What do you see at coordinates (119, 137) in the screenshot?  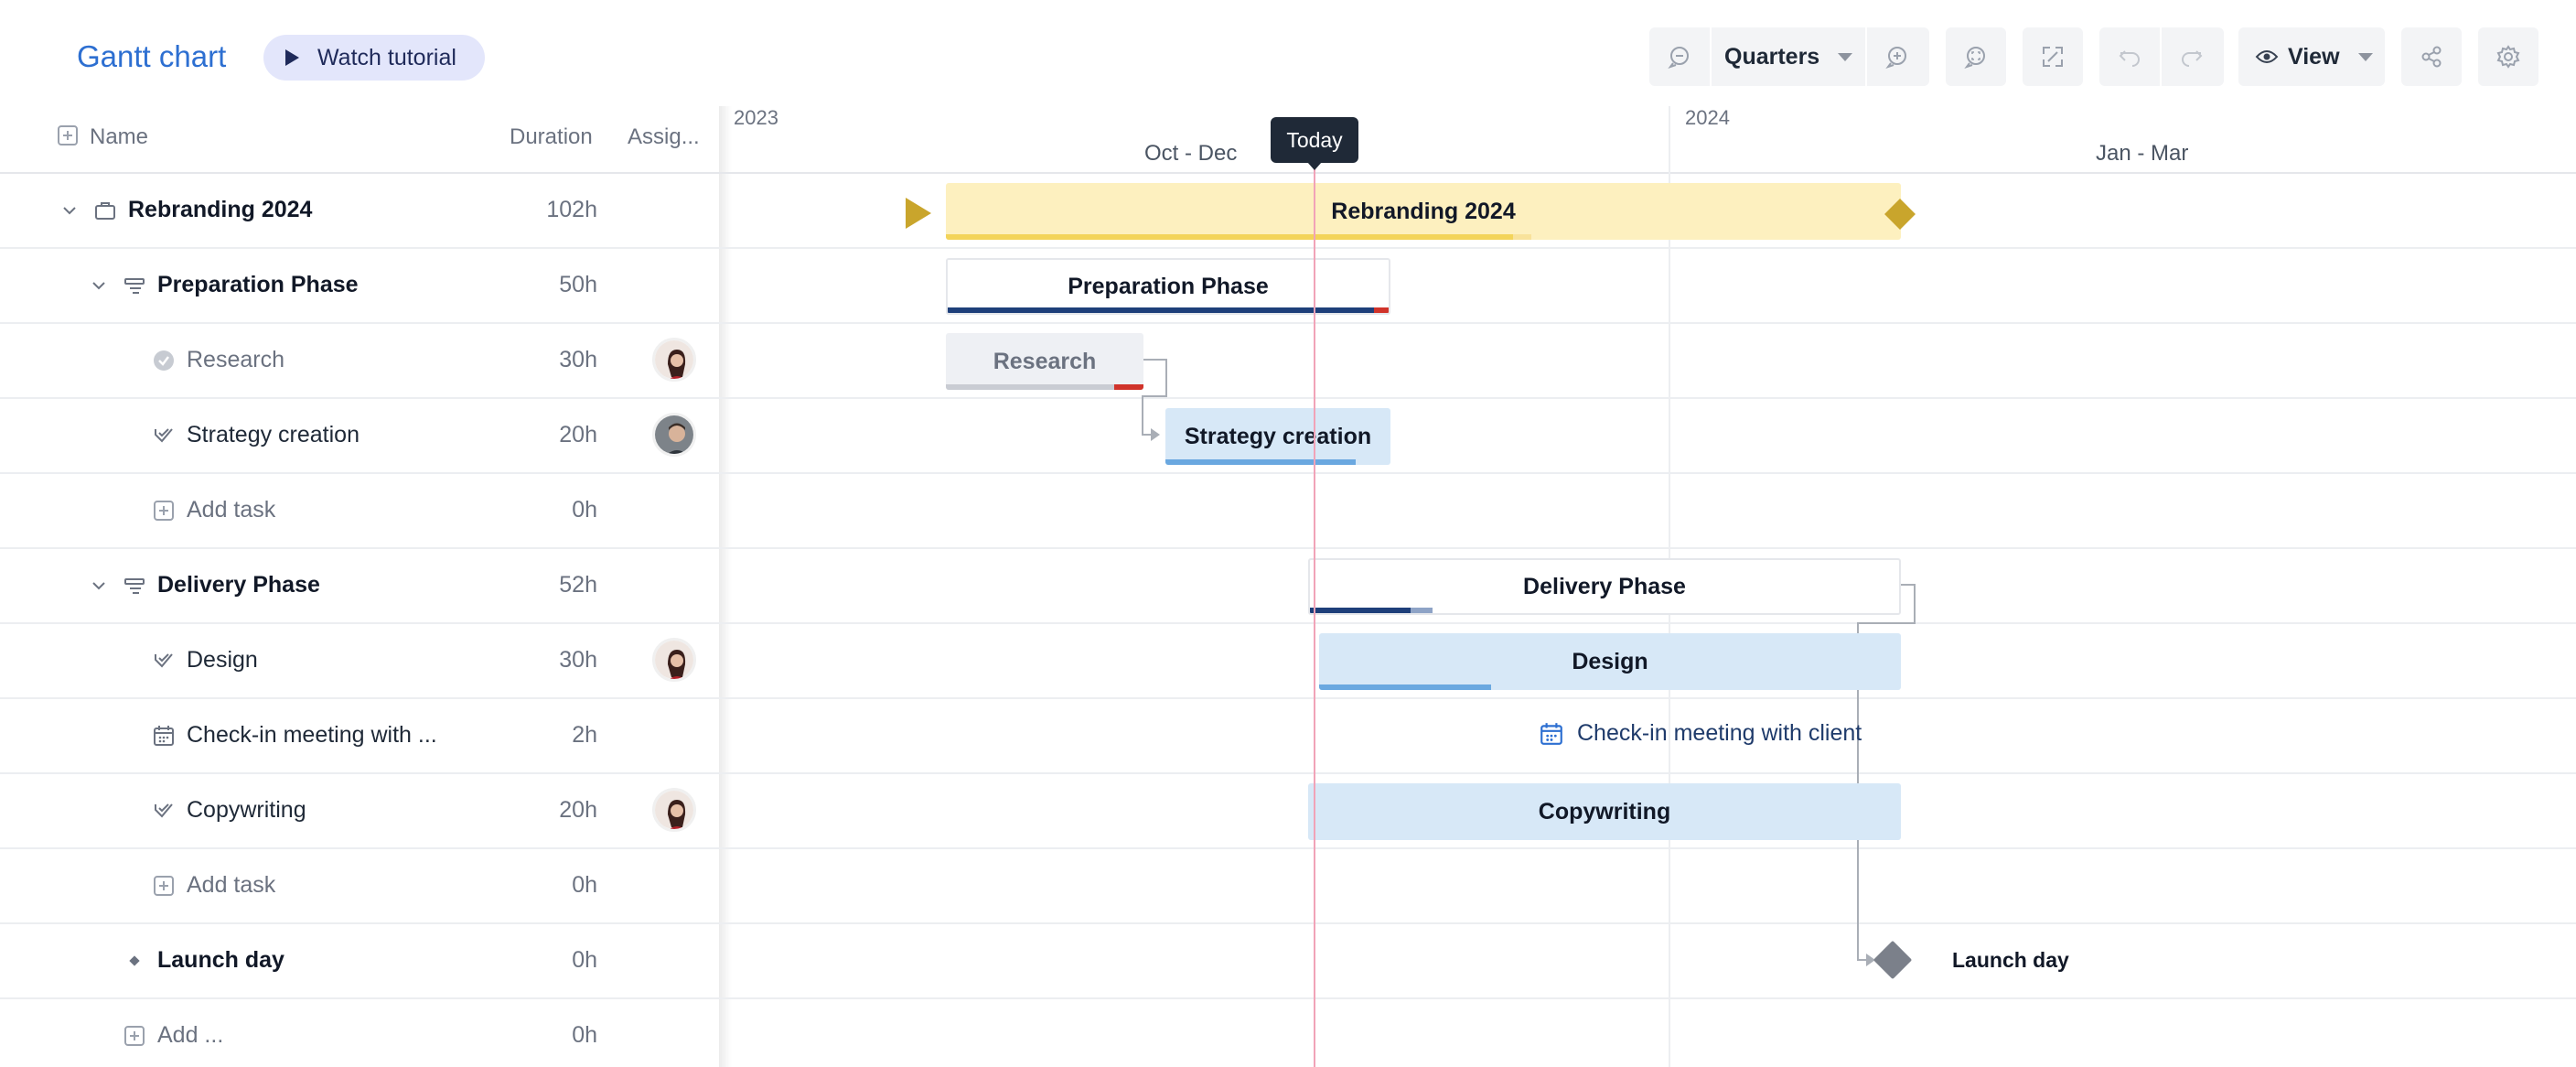 I see `column-header-name: Name` at bounding box center [119, 137].